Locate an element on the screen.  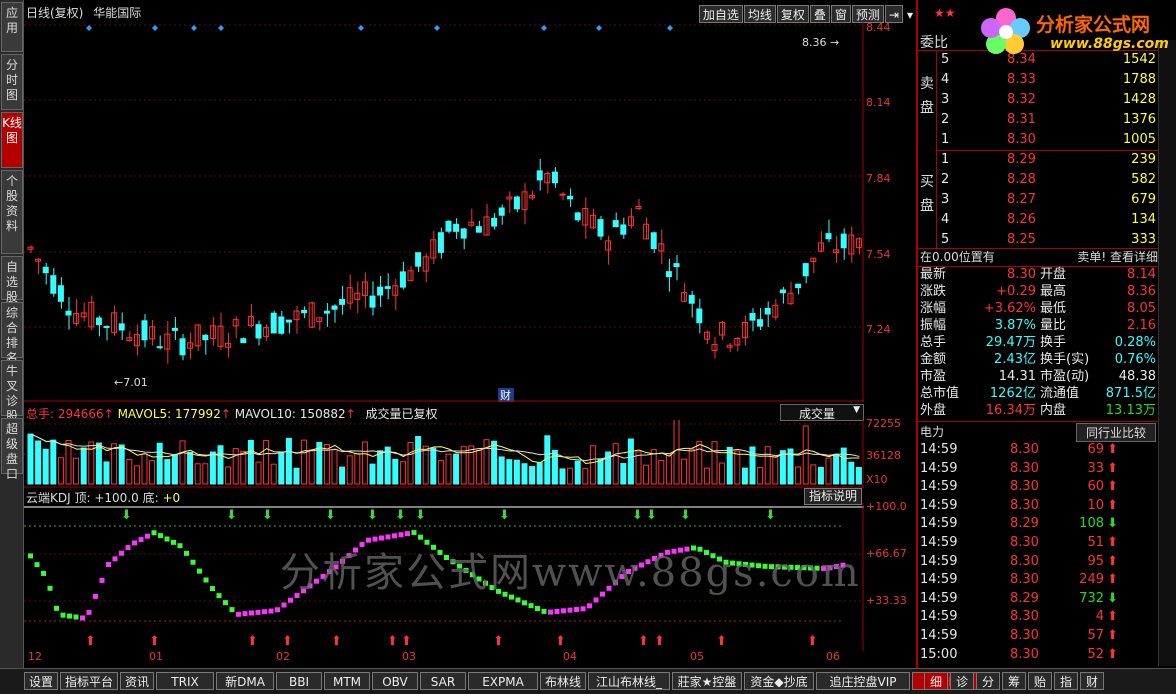
bottom-tab: MTM is located at coordinates (347, 681).